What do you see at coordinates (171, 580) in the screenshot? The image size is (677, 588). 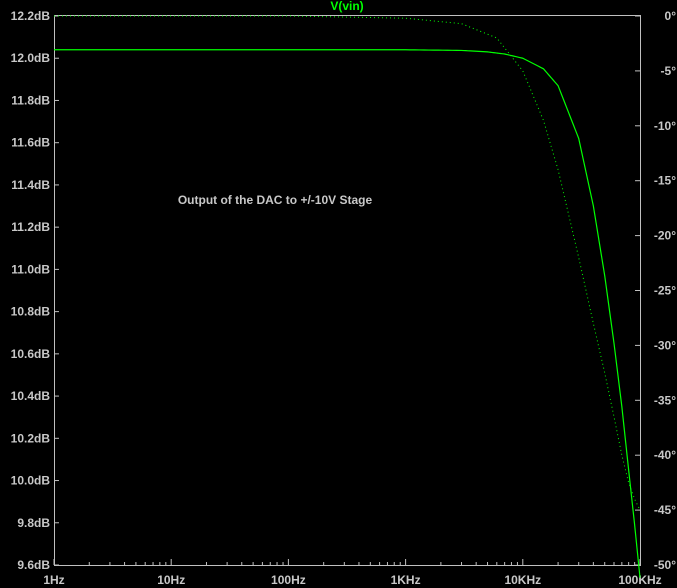 I see `x-tick-label: 10Hz` at bounding box center [171, 580].